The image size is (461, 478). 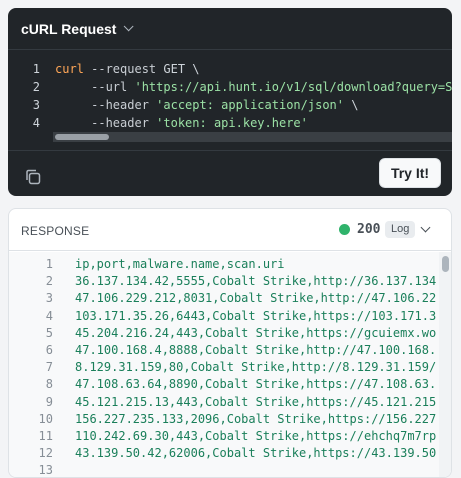 I want to click on response-line-text: ip,port,malware.name,scan.uri, so click(x=180, y=264).